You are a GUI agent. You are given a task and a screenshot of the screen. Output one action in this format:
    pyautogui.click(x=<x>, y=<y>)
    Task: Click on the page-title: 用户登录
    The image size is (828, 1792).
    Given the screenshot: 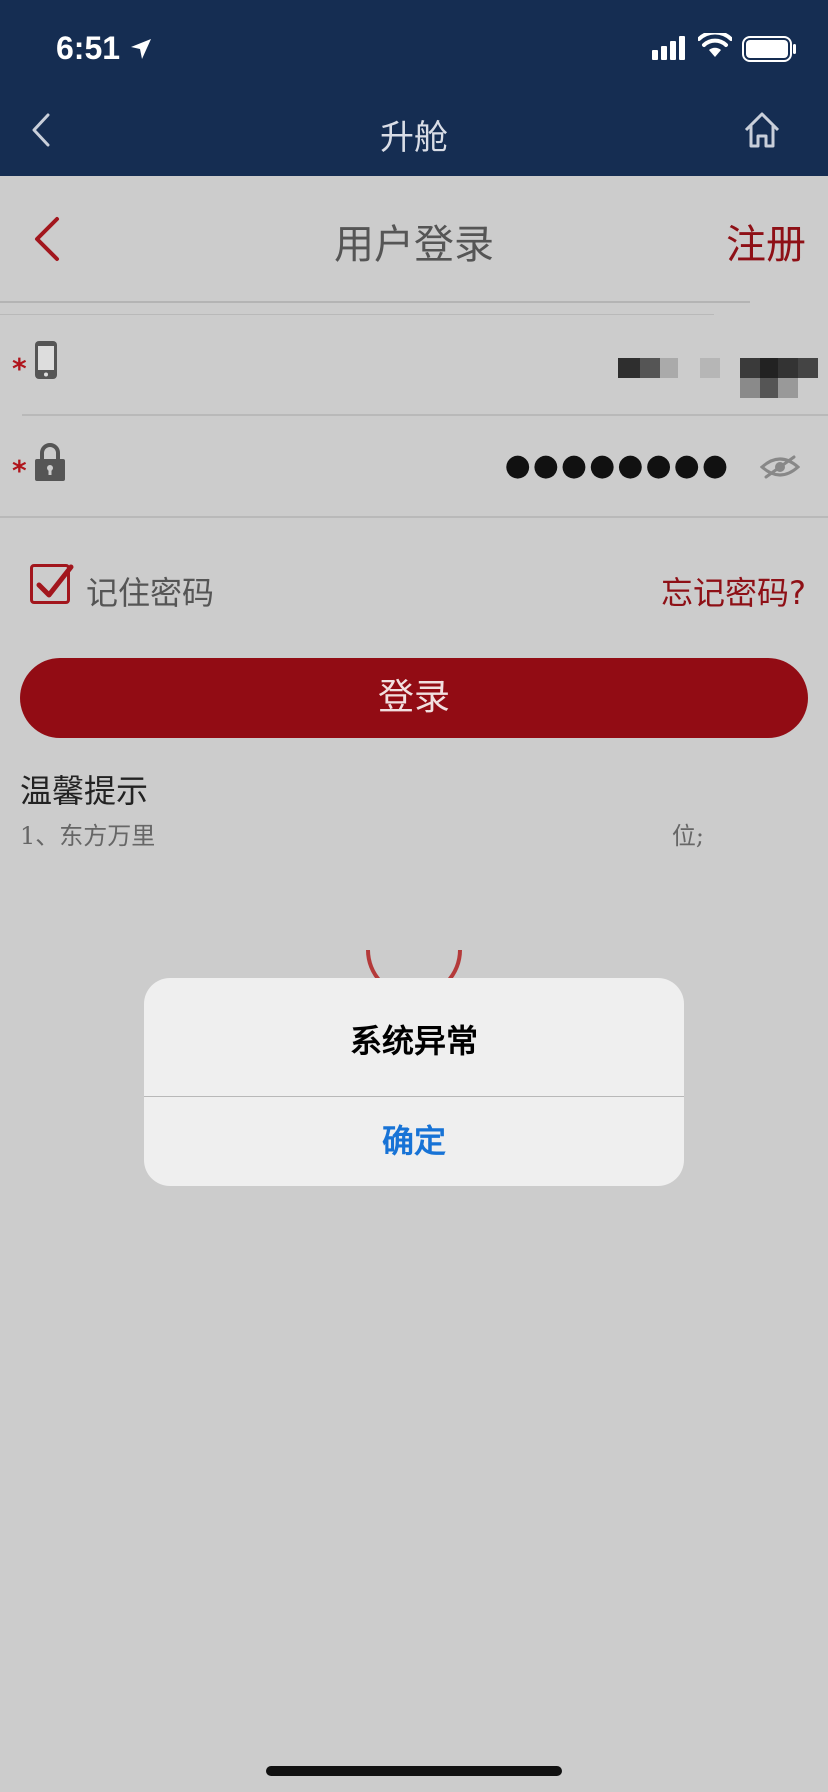 What is the action you would take?
    pyautogui.click(x=414, y=245)
    